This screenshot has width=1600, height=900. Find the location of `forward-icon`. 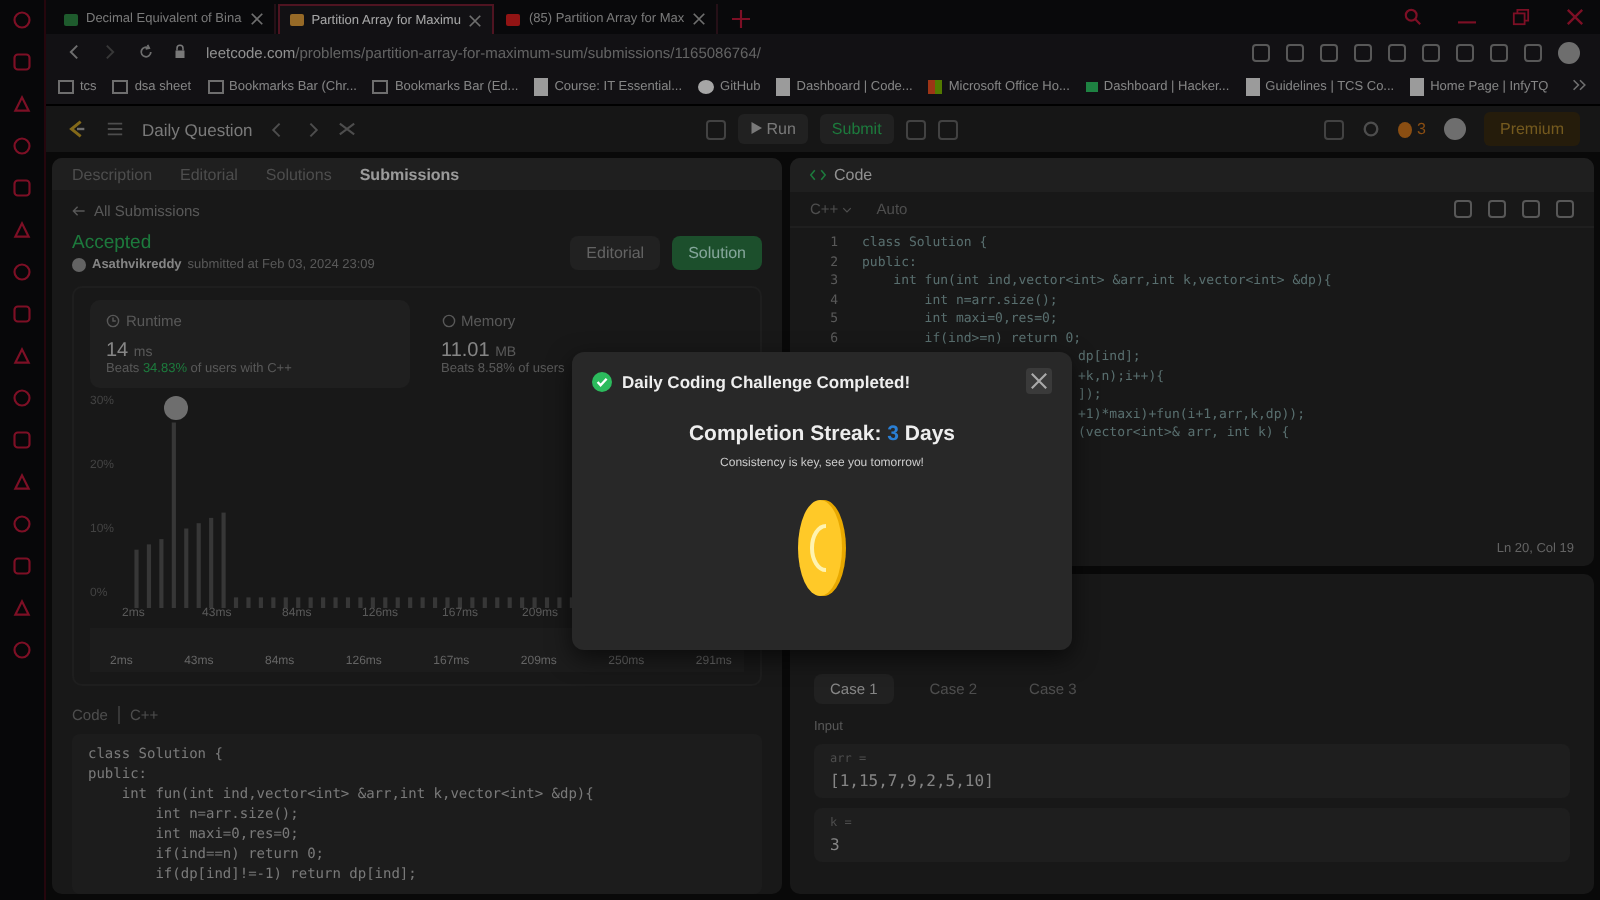

forward-icon is located at coordinates (110, 52).